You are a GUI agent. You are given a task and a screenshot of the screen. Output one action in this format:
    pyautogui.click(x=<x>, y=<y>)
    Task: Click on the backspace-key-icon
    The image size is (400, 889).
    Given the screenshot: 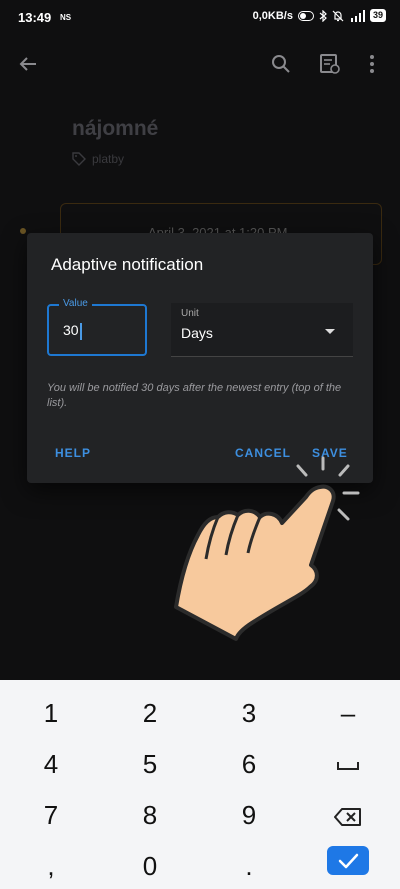 What is the action you would take?
    pyautogui.click(x=348, y=815)
    